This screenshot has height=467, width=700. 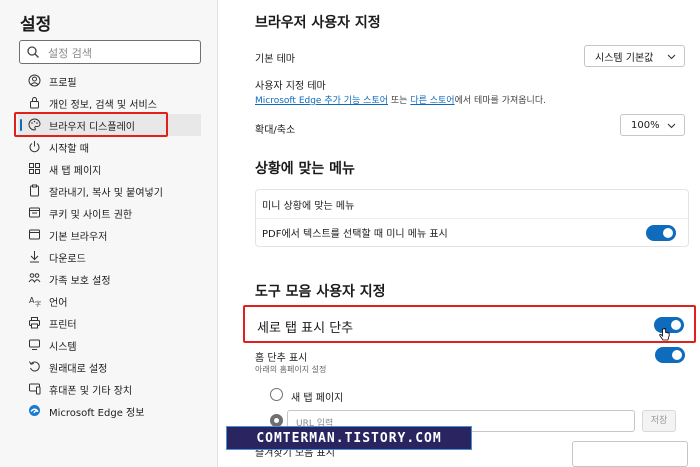 I want to click on download-icon, so click(x=34, y=257).